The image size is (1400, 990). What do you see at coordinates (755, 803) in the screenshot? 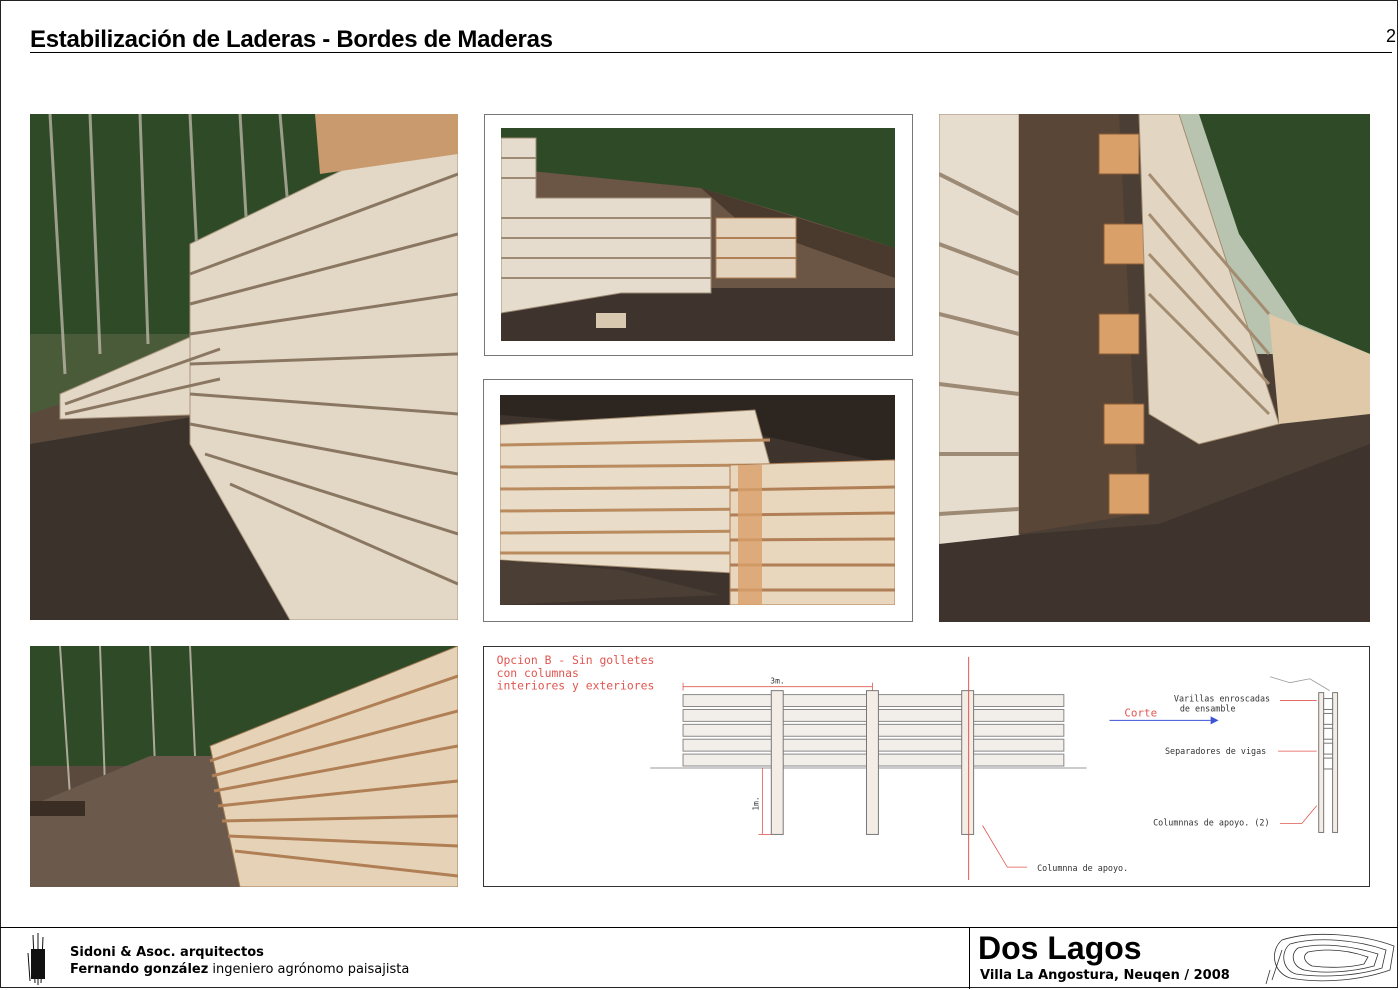
I see `dimension-depth-label: 1m.` at bounding box center [755, 803].